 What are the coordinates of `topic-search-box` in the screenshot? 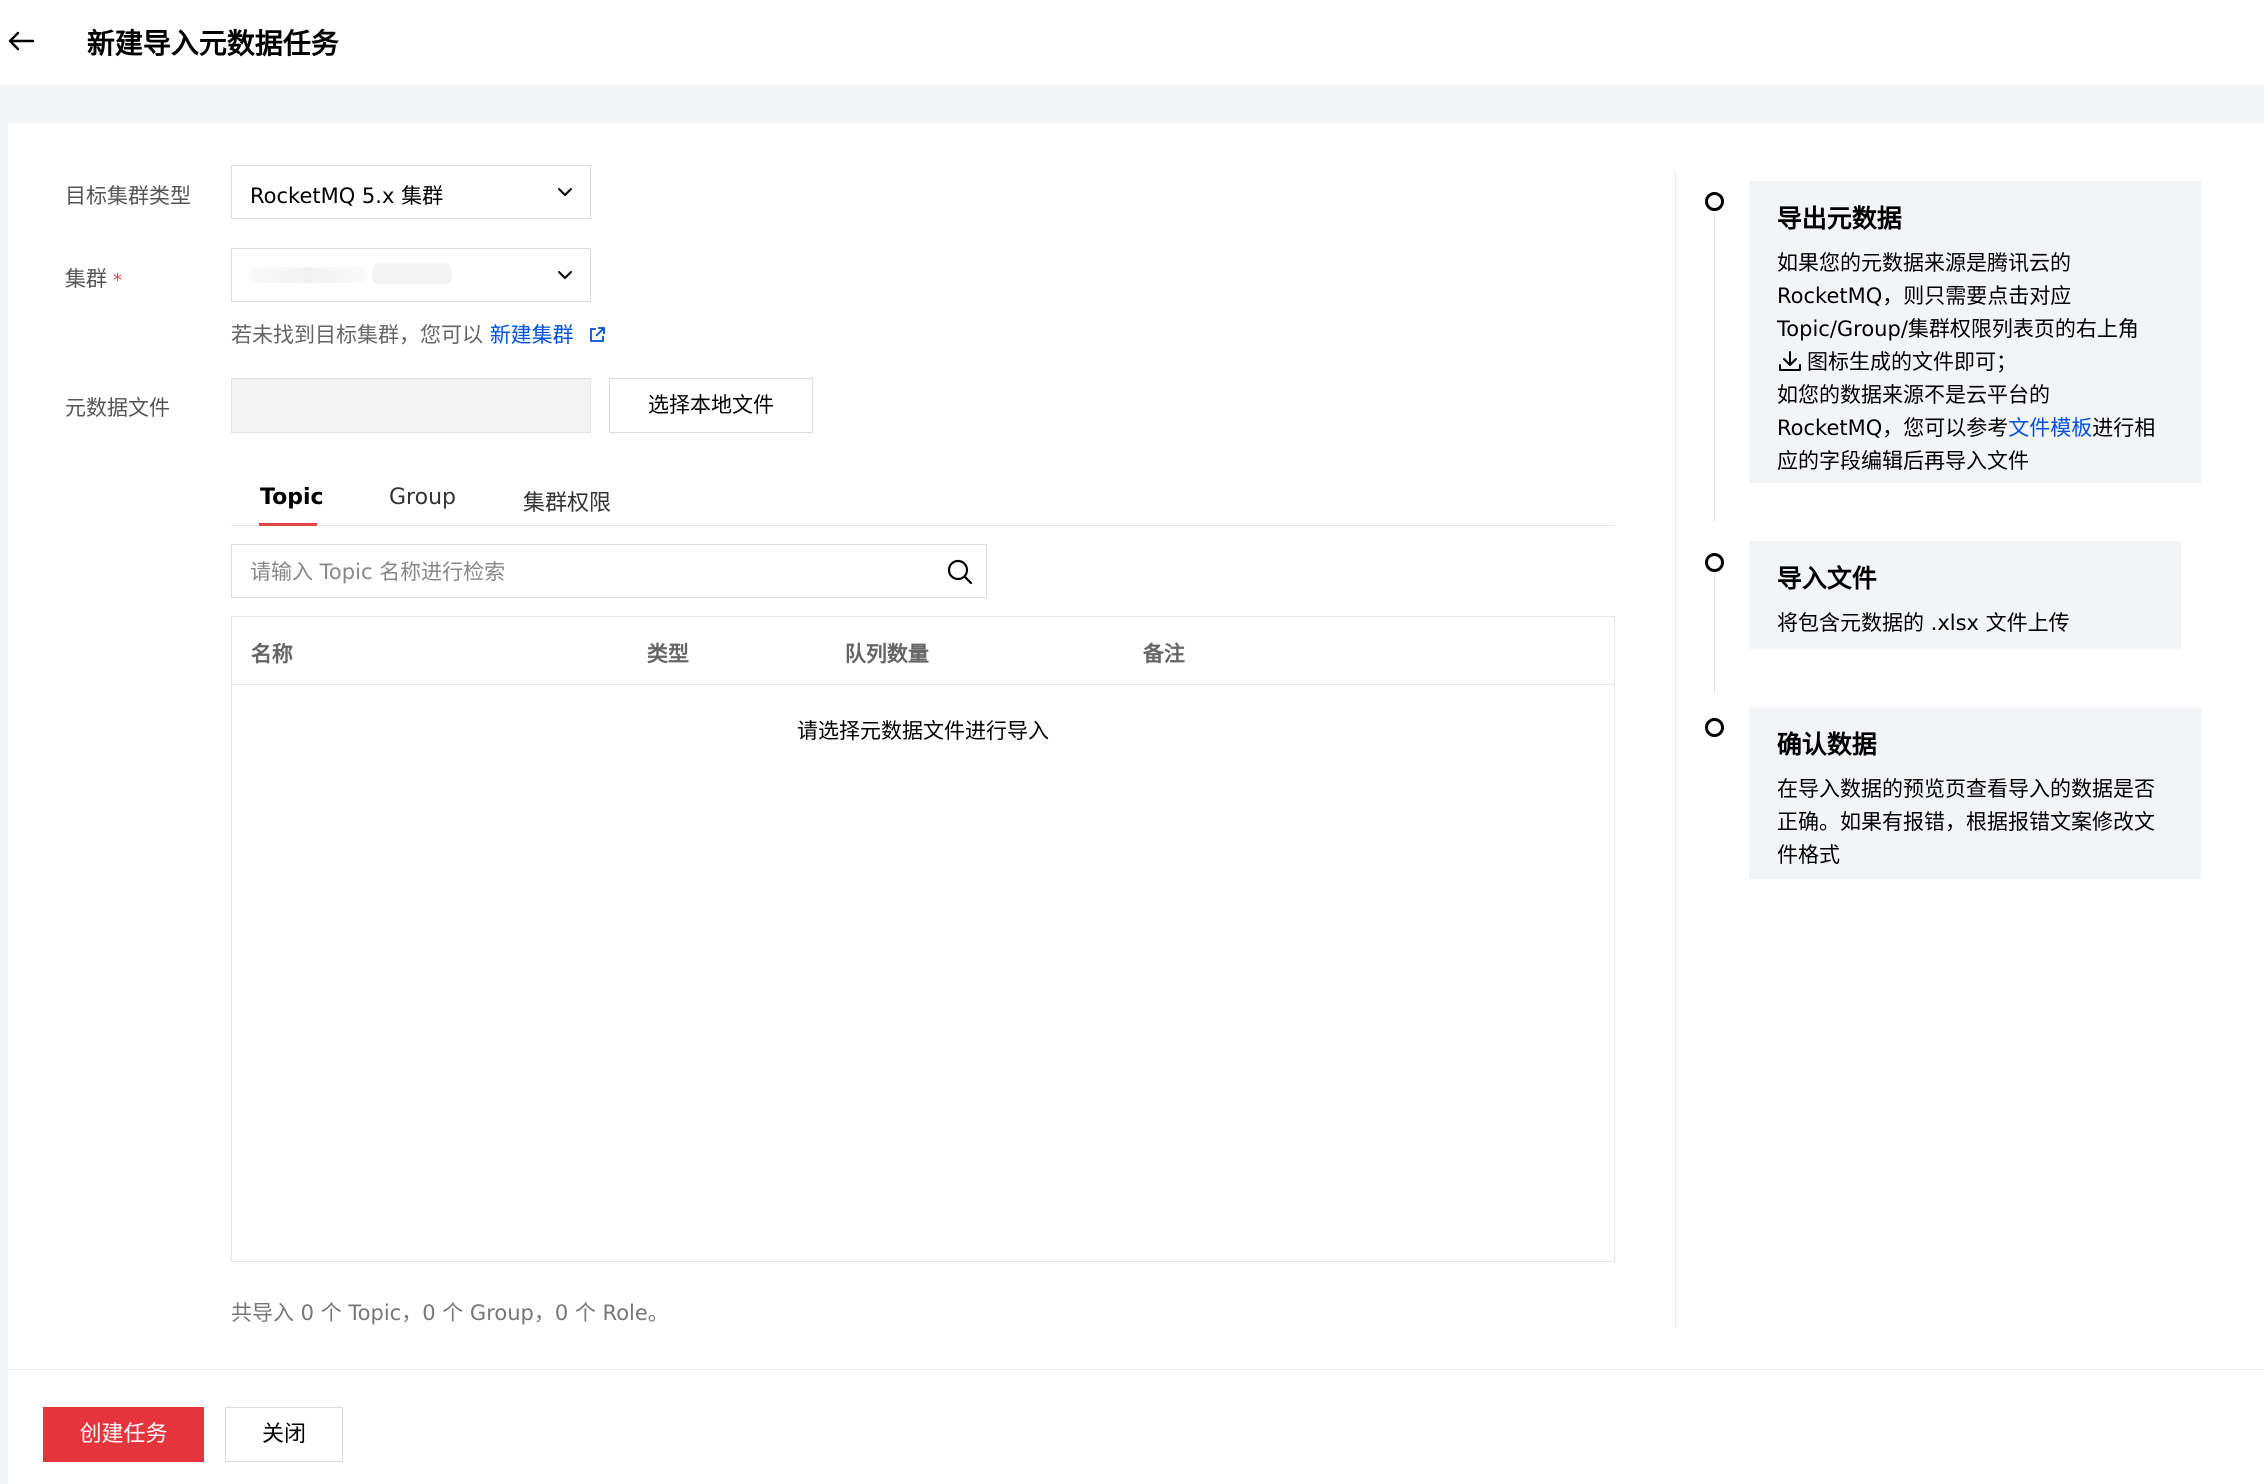 It's located at (609, 571).